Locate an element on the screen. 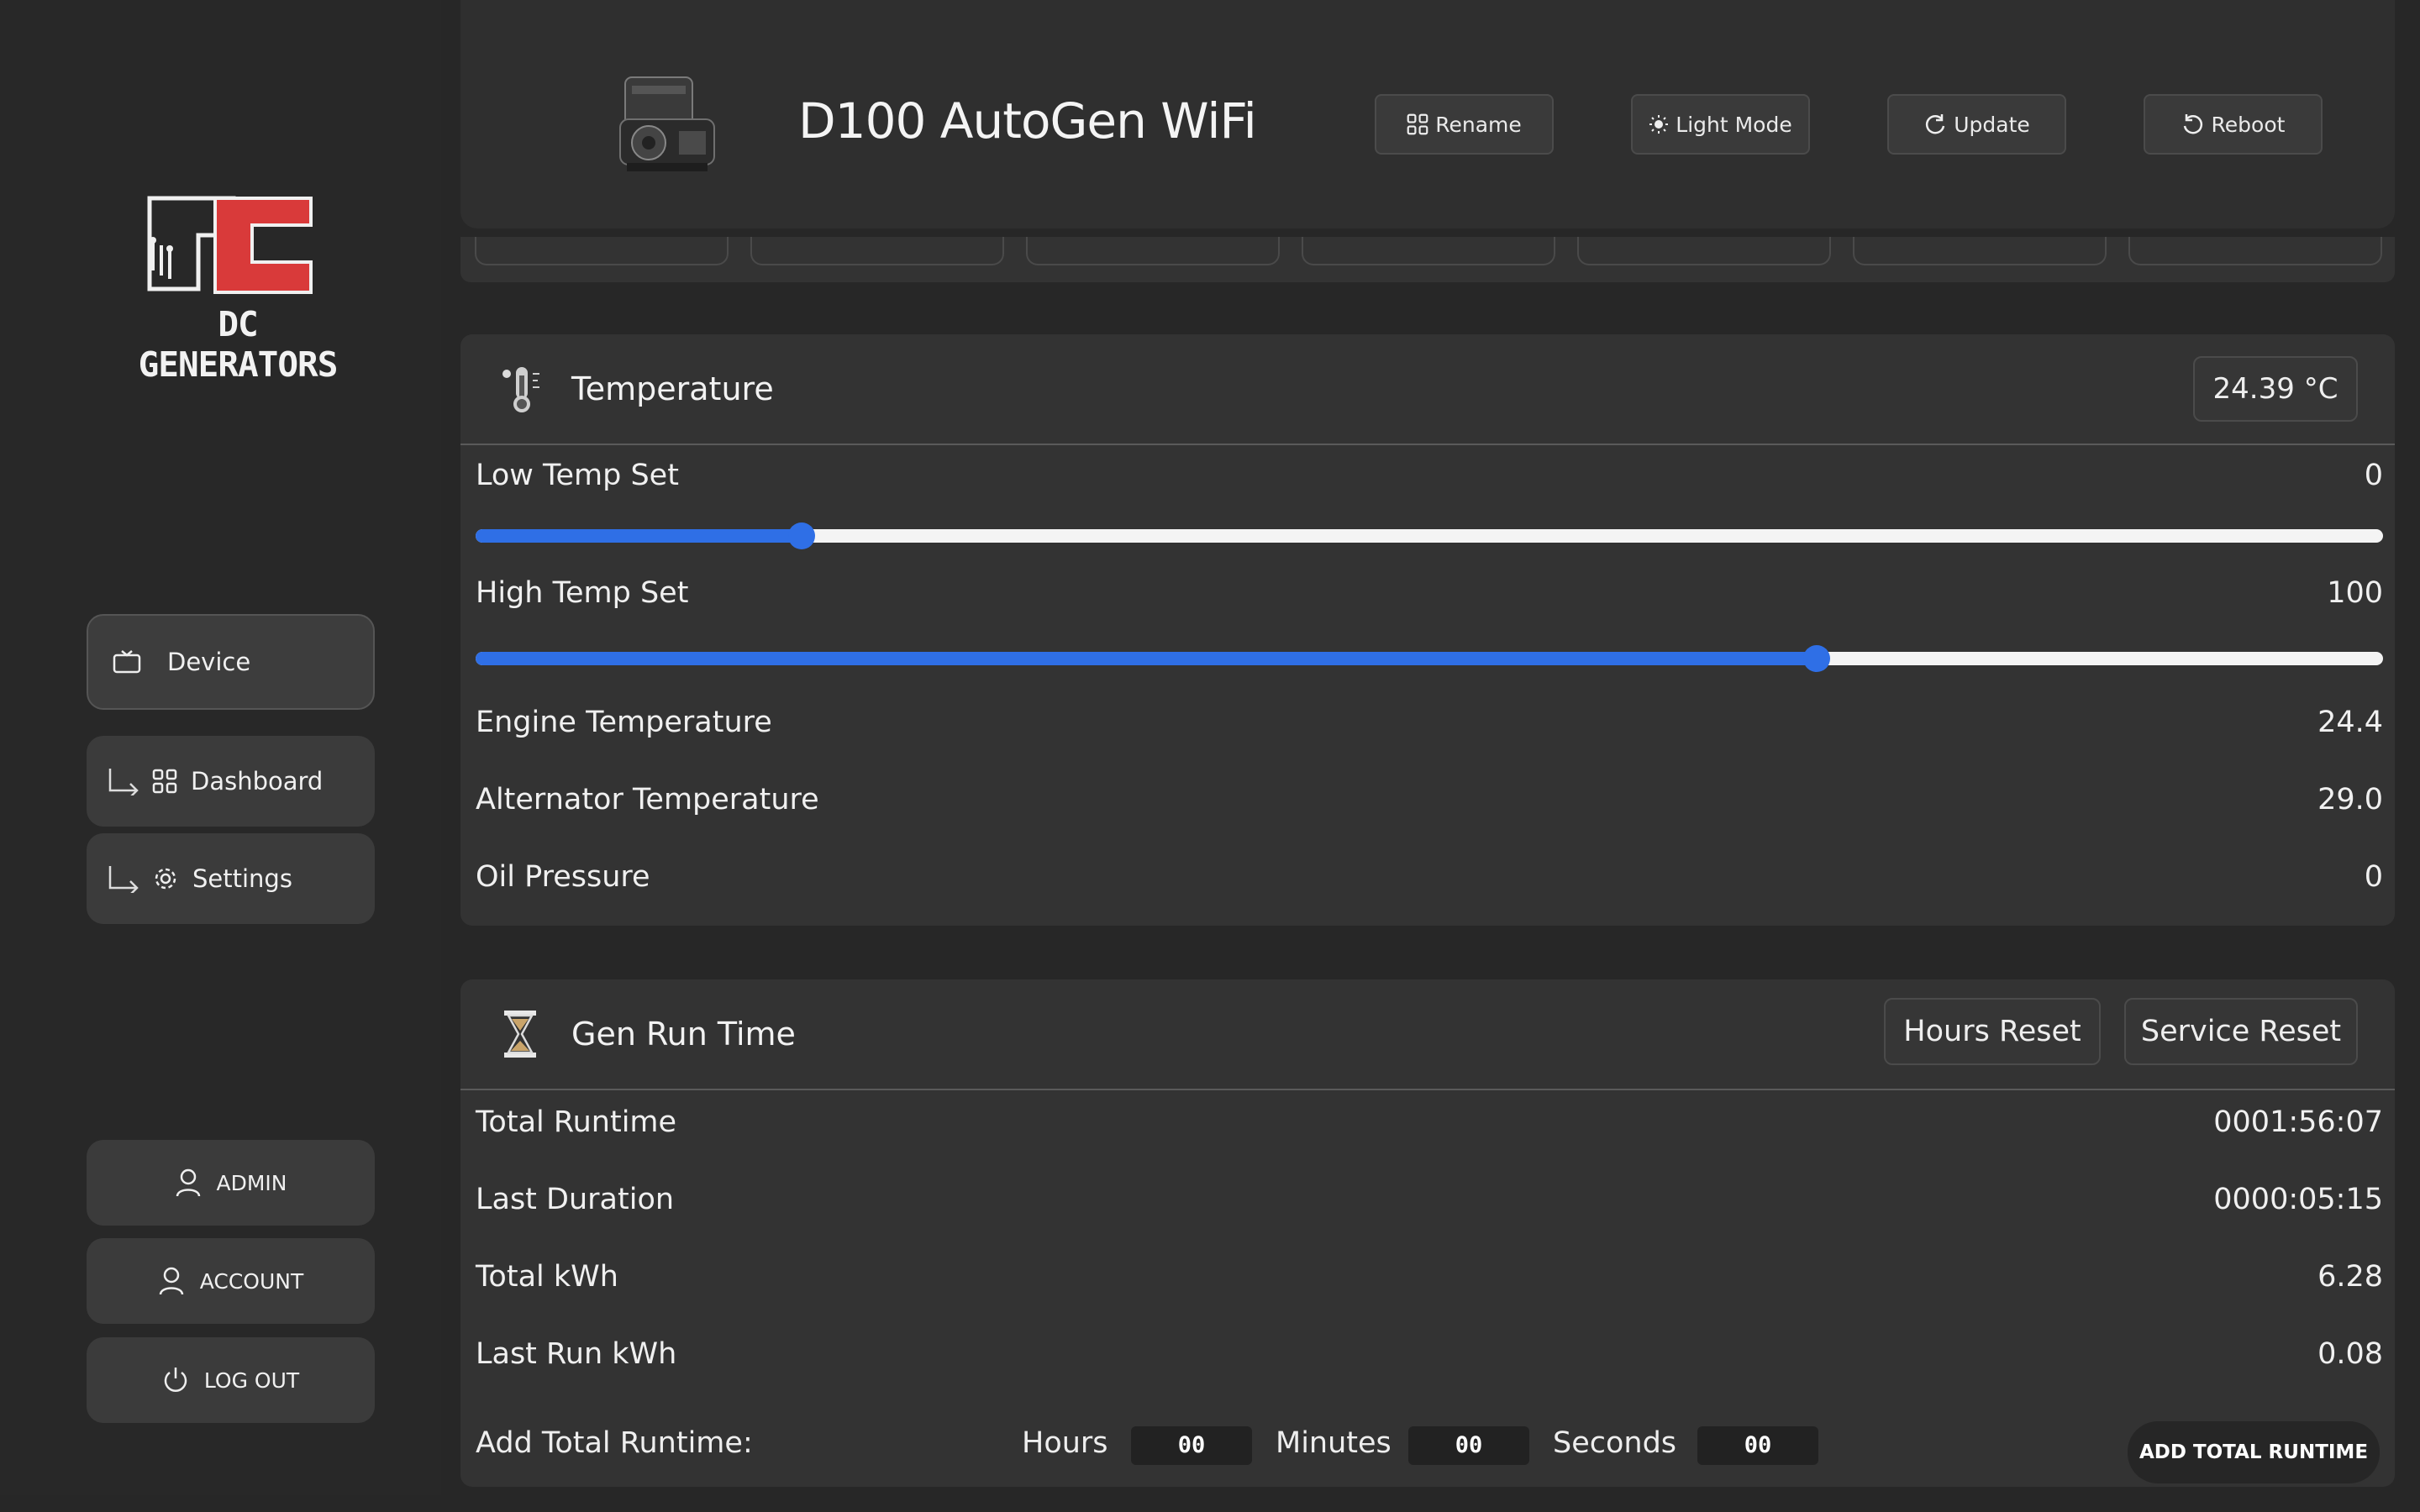 The width and height of the screenshot is (2420, 1512). high-temp-set-row: High Temp Set 100 is located at coordinates (1427, 602).